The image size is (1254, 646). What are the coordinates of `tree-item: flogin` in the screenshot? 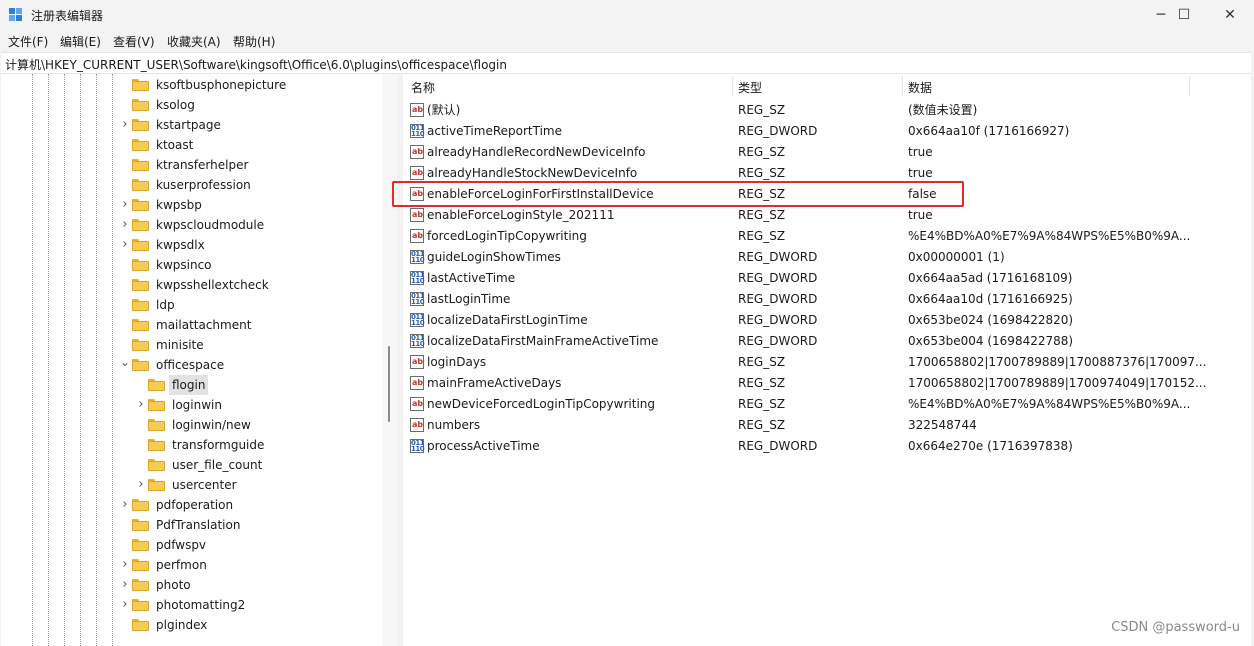 It's located at (191, 385).